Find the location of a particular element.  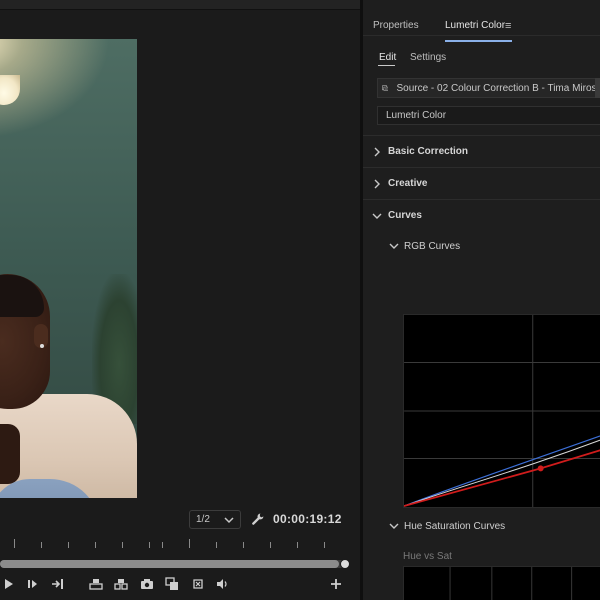

active-tab-indicator is located at coordinates (478, 41).